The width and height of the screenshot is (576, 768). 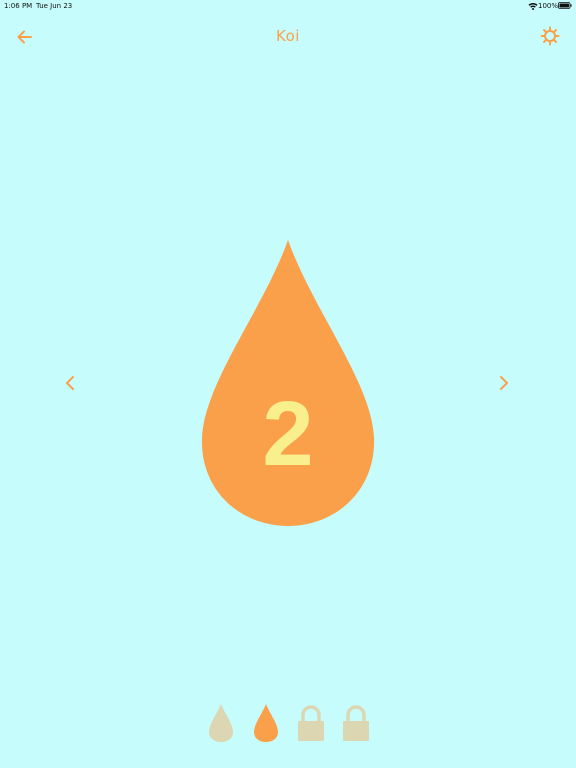 I want to click on page-title: Koi, so click(x=288, y=36).